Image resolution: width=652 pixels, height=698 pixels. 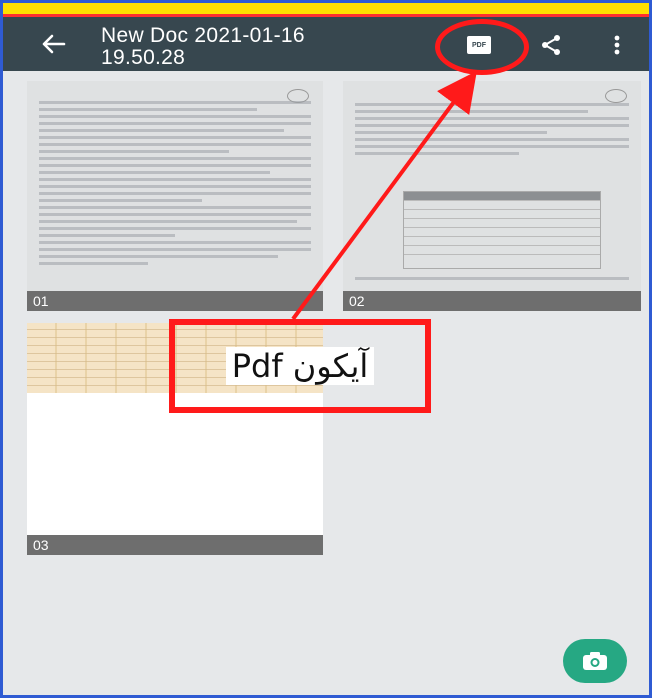 I want to click on annotation-box: آیکون Pdf, so click(x=300, y=366).